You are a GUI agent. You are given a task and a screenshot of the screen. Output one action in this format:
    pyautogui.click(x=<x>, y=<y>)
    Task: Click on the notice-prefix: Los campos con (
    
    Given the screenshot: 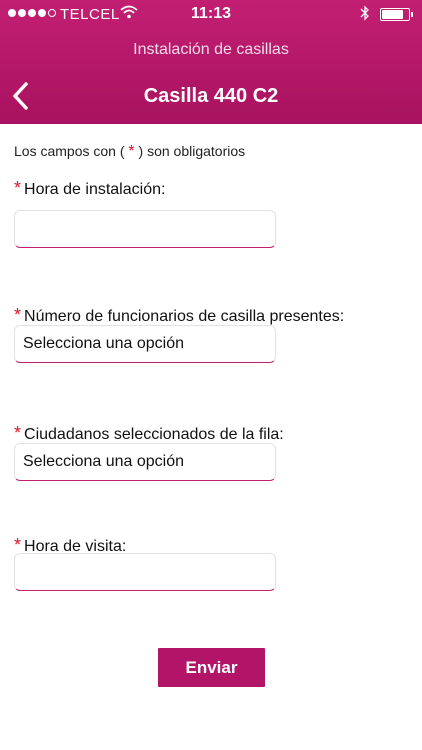 What is the action you would take?
    pyautogui.click(x=69, y=151)
    